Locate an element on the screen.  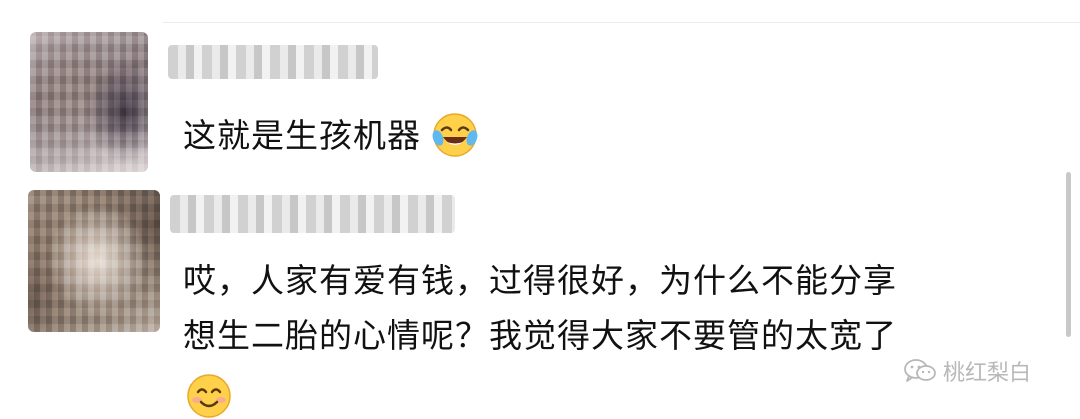
comment-text: 这就是生孩机器 is located at coordinates (331, 135).